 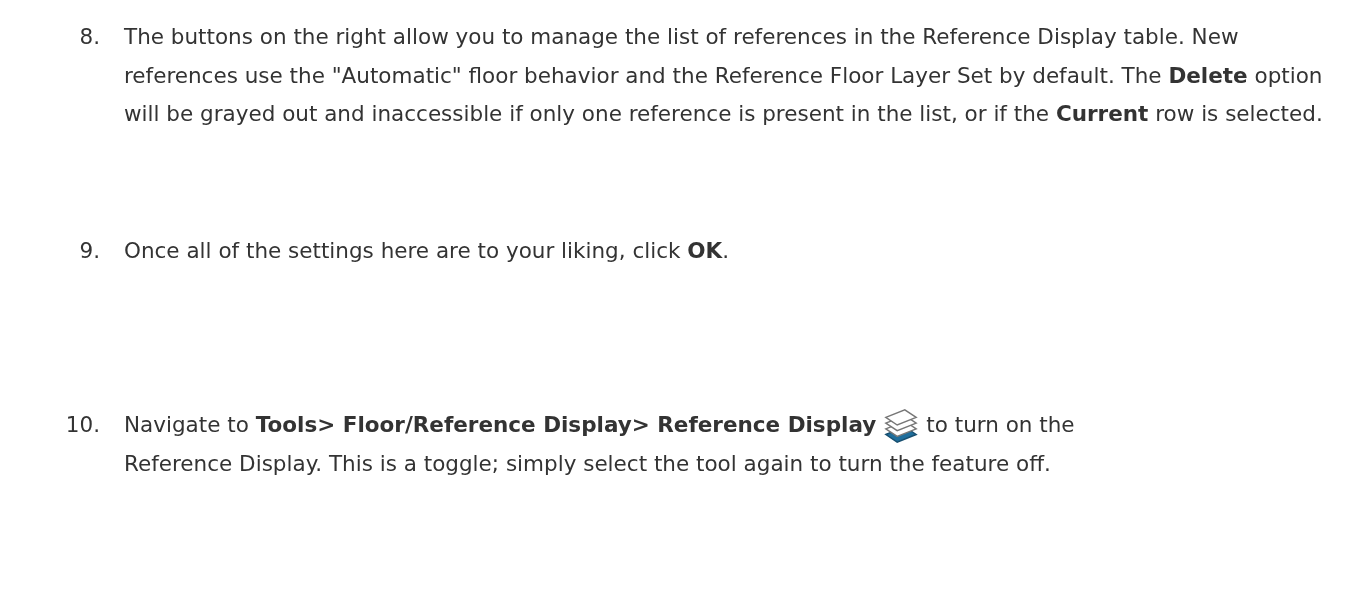 What do you see at coordinates (901, 425) in the screenshot?
I see `stacked-layers-icon` at bounding box center [901, 425].